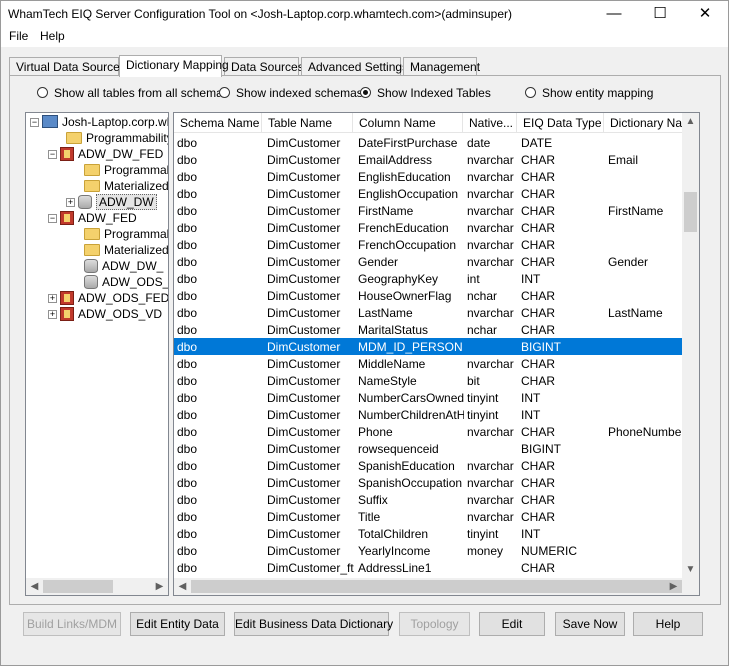  What do you see at coordinates (429, 363) in the screenshot?
I see `table-row: dbo DimCustomer MiddleName nvarchar CHAR` at bounding box center [429, 363].